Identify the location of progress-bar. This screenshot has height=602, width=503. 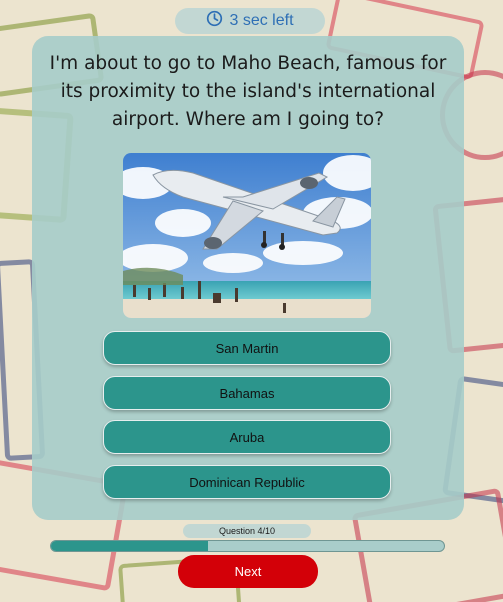
(247, 546).